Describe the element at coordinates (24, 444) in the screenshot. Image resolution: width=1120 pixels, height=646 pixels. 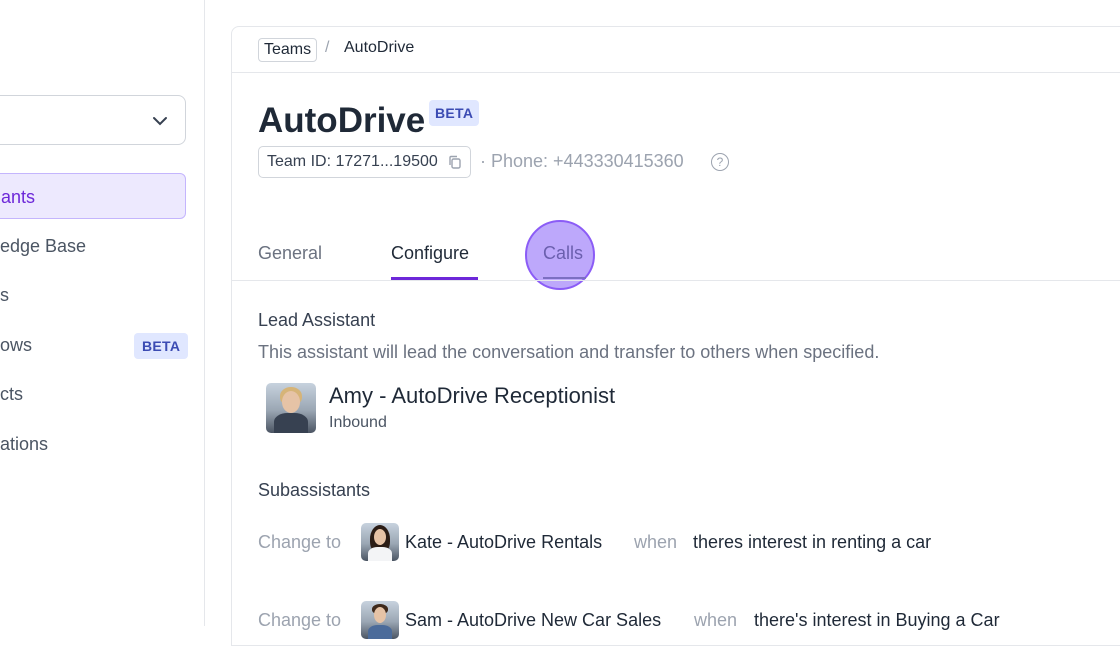
I see `sidebar-item-label: ations` at that location.